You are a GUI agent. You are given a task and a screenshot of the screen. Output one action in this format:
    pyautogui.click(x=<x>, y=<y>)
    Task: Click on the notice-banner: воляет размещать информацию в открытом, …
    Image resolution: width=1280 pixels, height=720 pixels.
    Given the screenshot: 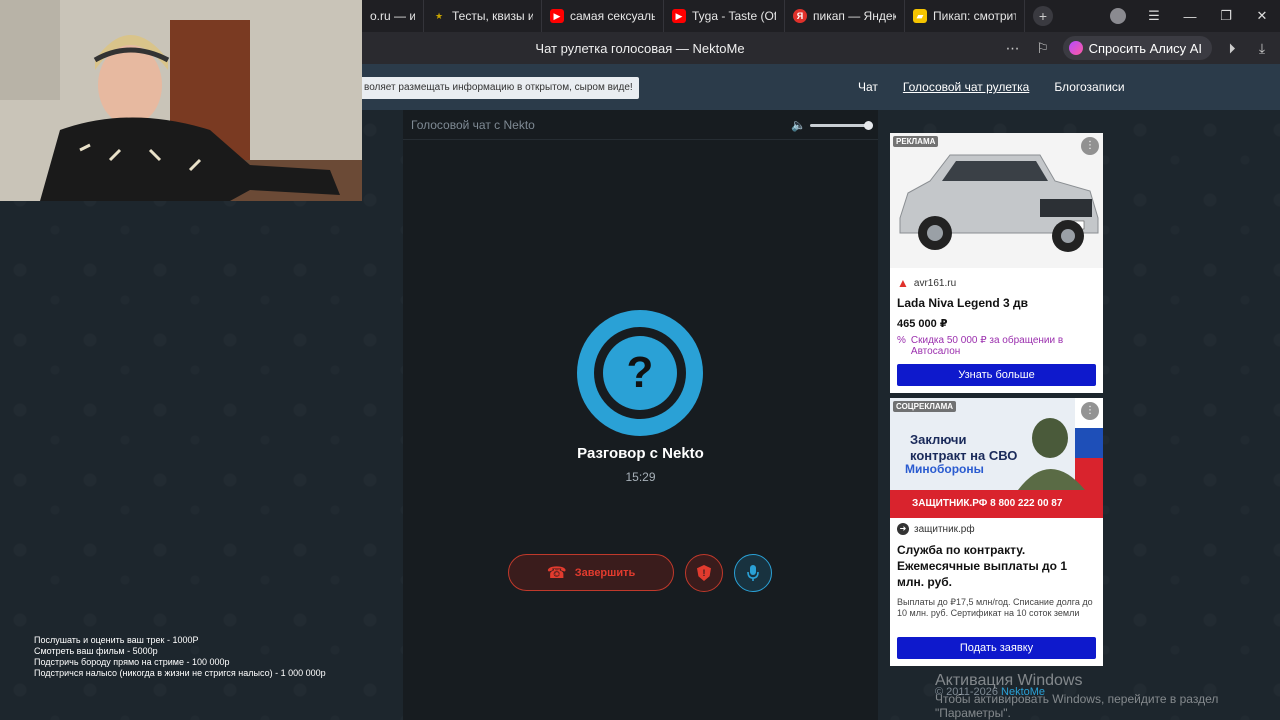 What is the action you would take?
    pyautogui.click(x=498, y=88)
    